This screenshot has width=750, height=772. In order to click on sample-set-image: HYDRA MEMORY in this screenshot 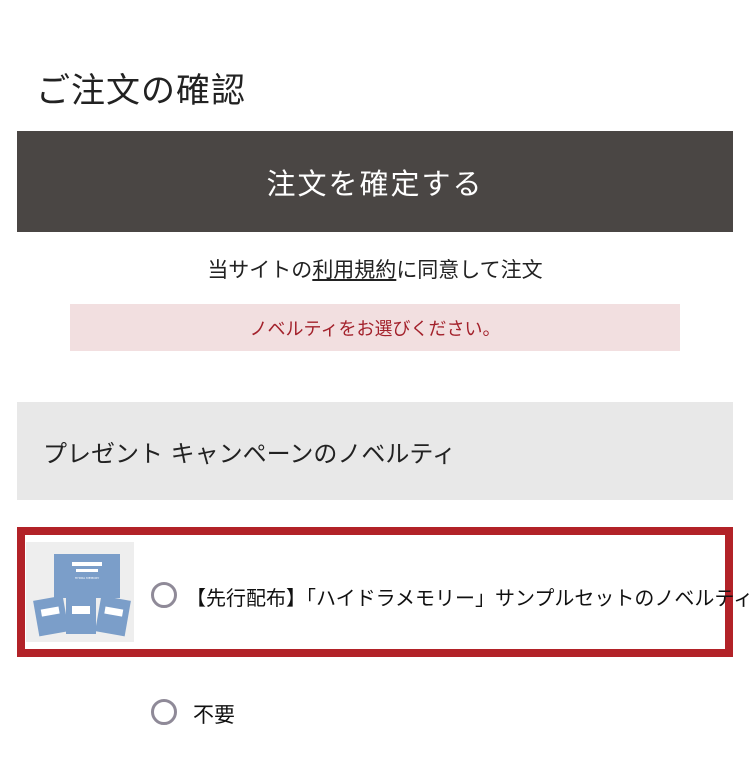, I will do `click(80, 592)`.